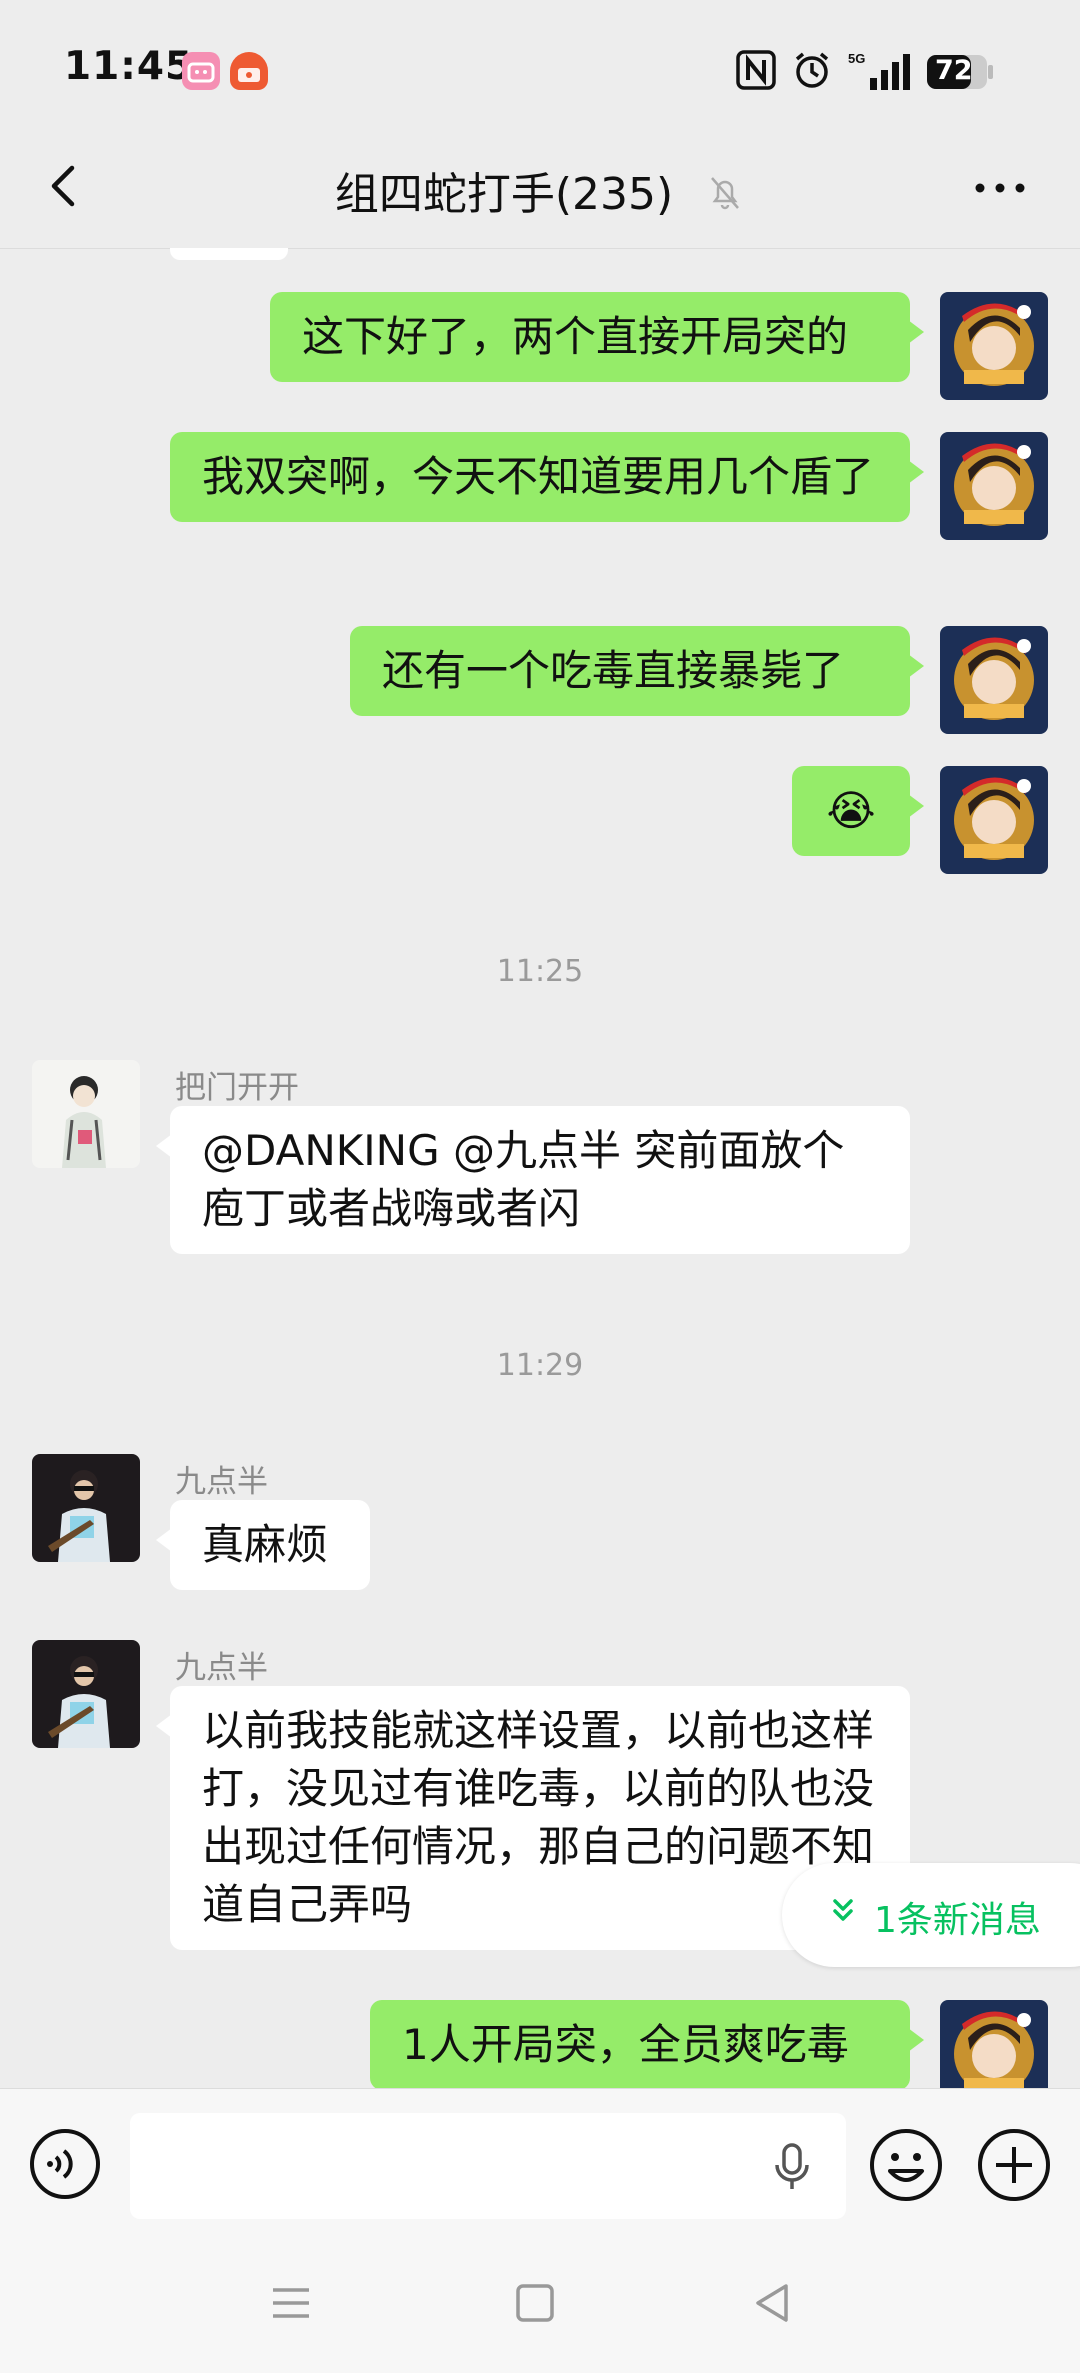 This screenshot has height=2373, width=1080. I want to click on message-text: 1人开局突，全员爽吃毒, so click(625, 2044).